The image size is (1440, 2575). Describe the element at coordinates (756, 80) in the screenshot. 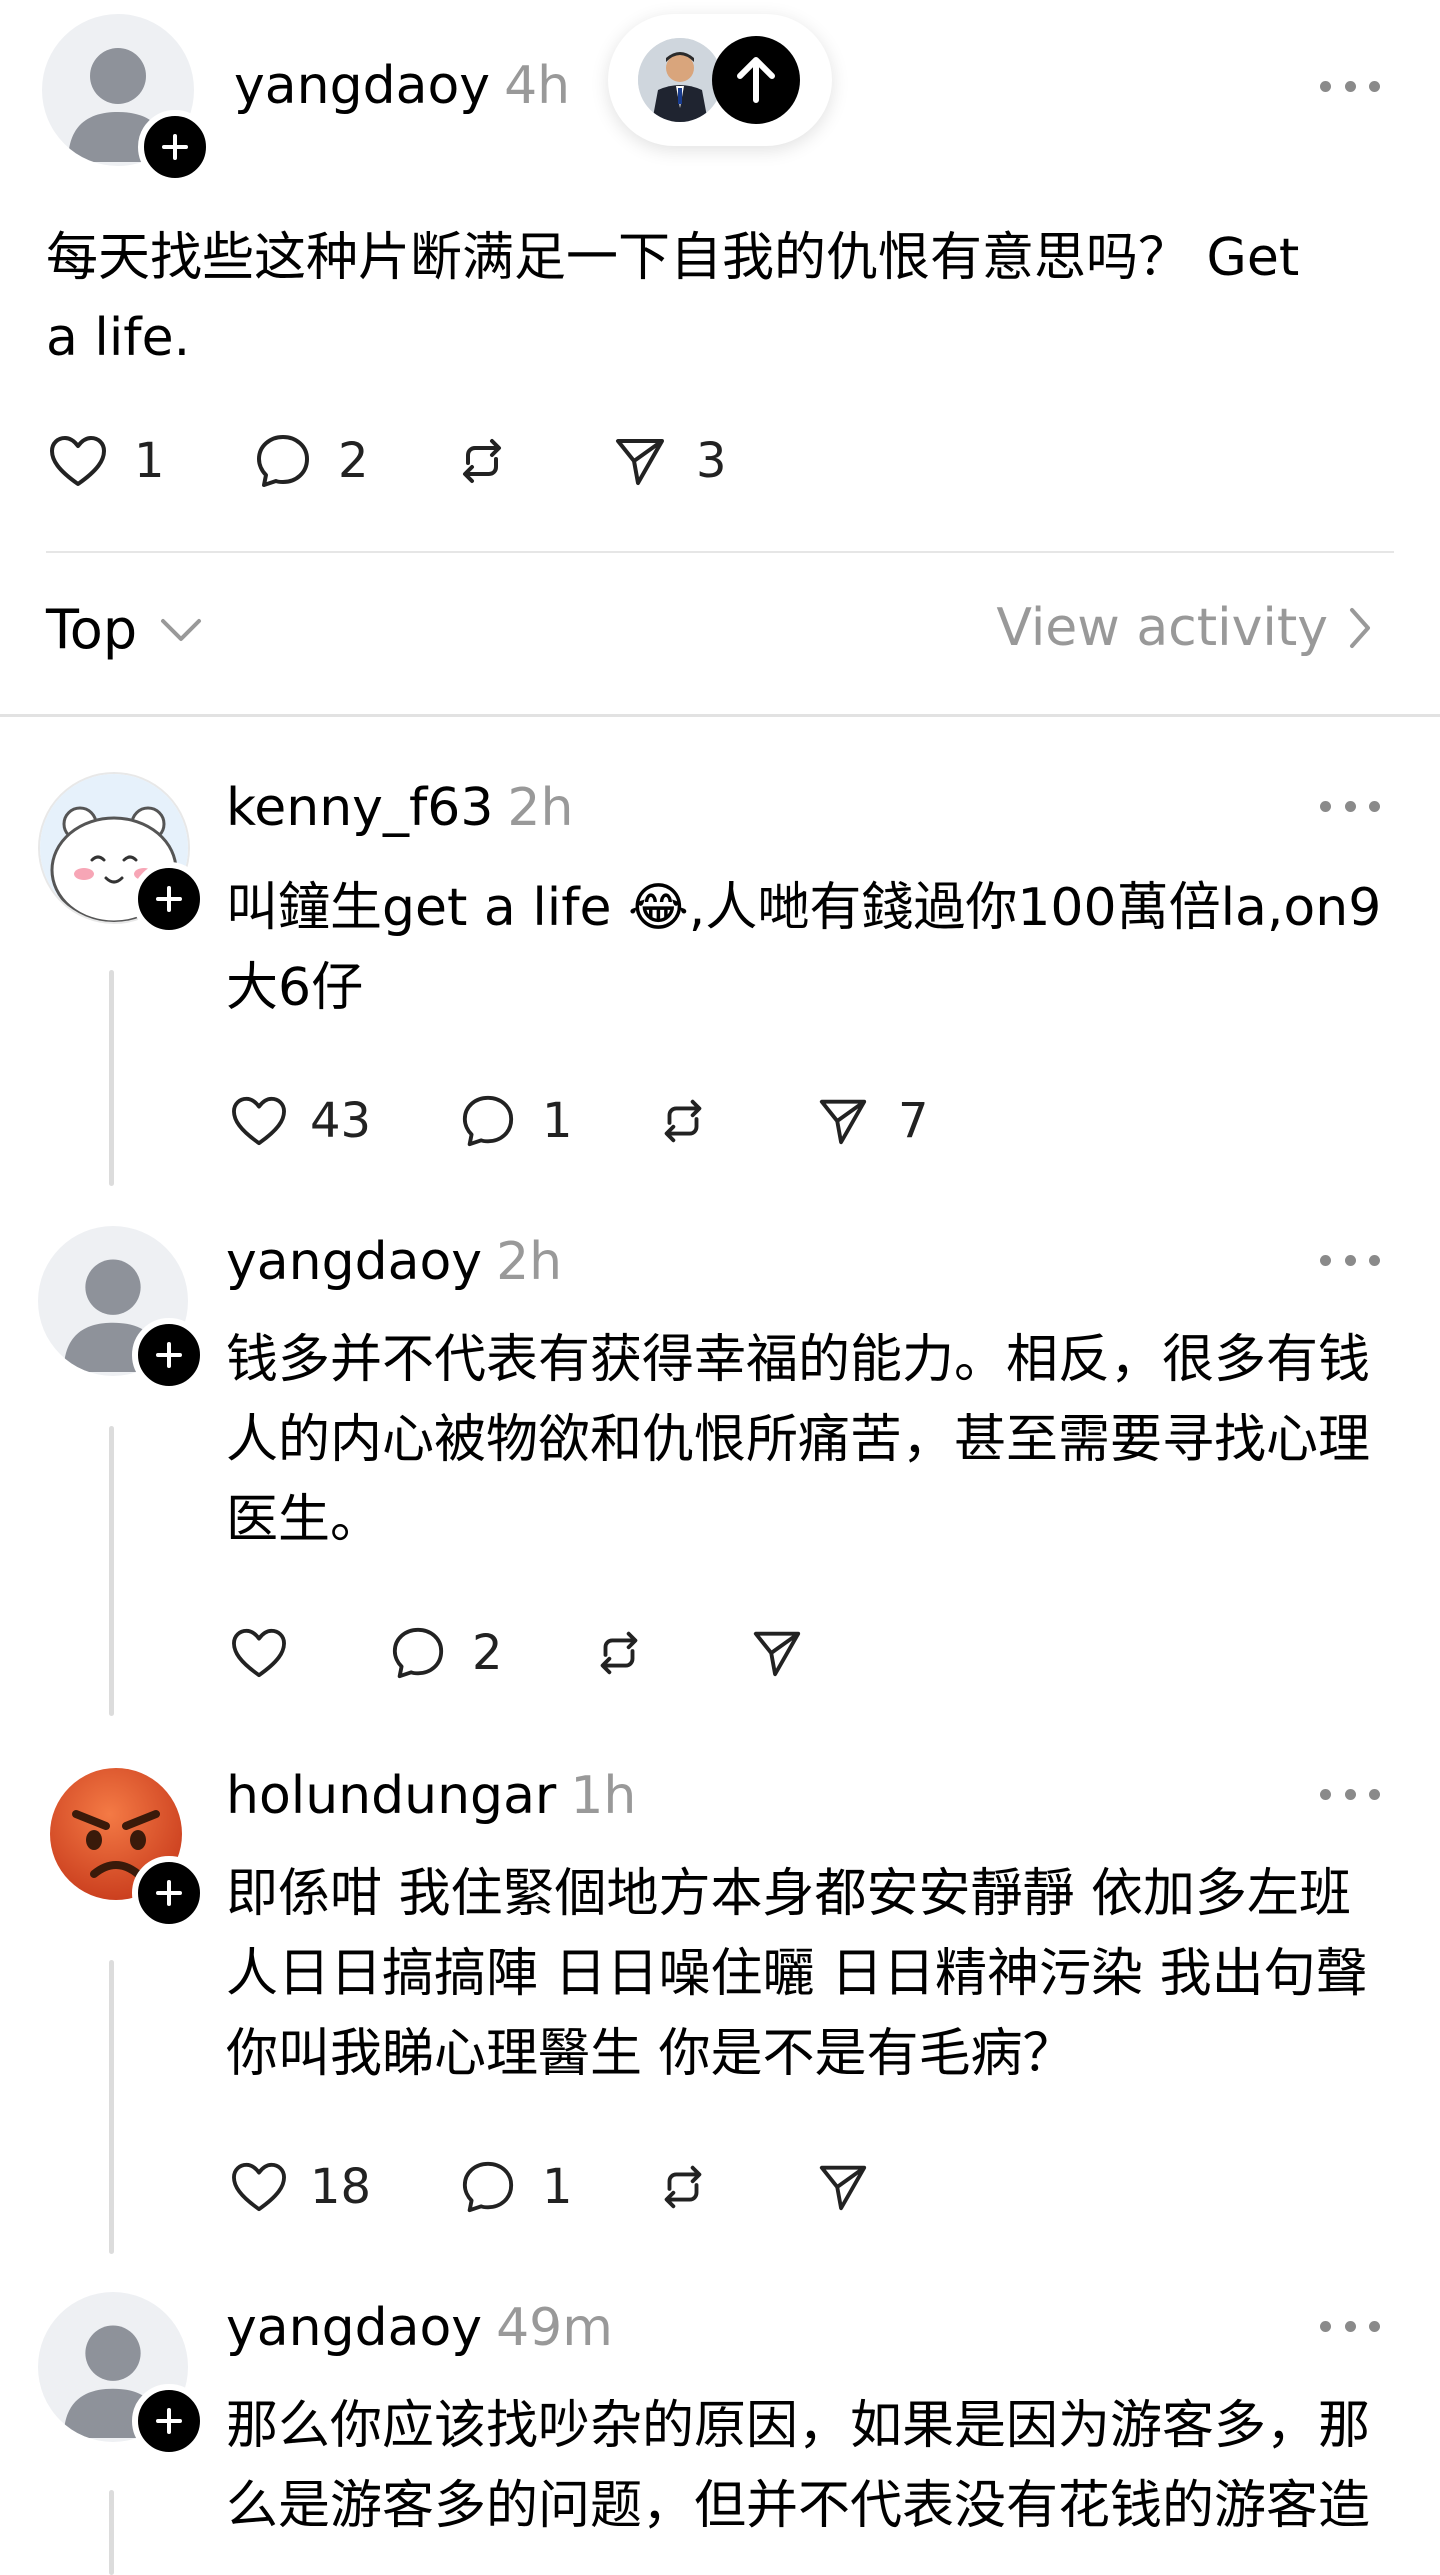

I see `up-arrow-icon` at that location.